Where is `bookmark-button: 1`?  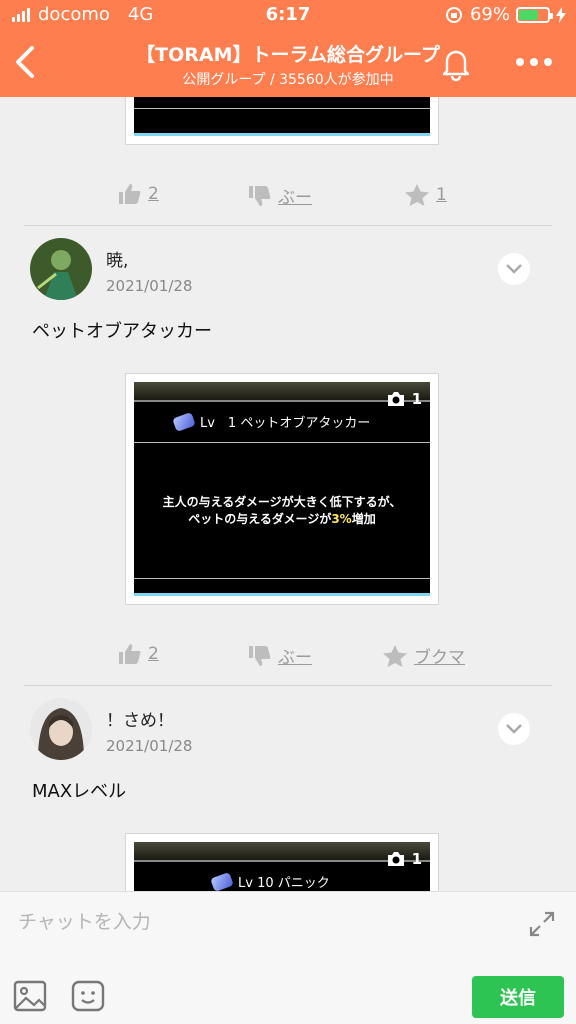
bookmark-button: 1 is located at coordinates (425, 195).